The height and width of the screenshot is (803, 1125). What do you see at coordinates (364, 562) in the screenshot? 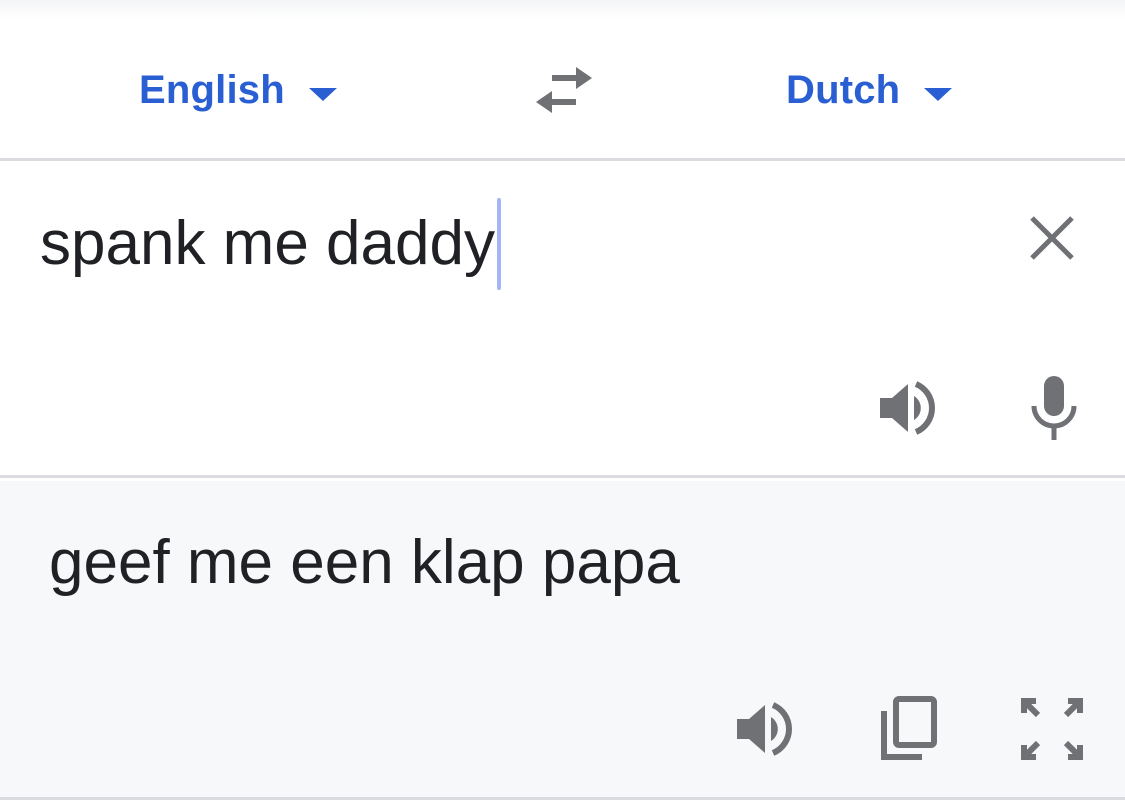
I see `translation-text: geef me een klap papa` at bounding box center [364, 562].